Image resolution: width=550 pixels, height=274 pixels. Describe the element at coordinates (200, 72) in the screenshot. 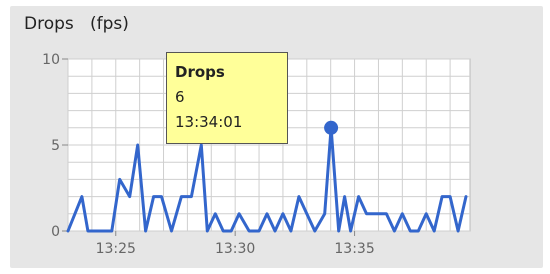

I see `tooltip-series: Drops` at that location.